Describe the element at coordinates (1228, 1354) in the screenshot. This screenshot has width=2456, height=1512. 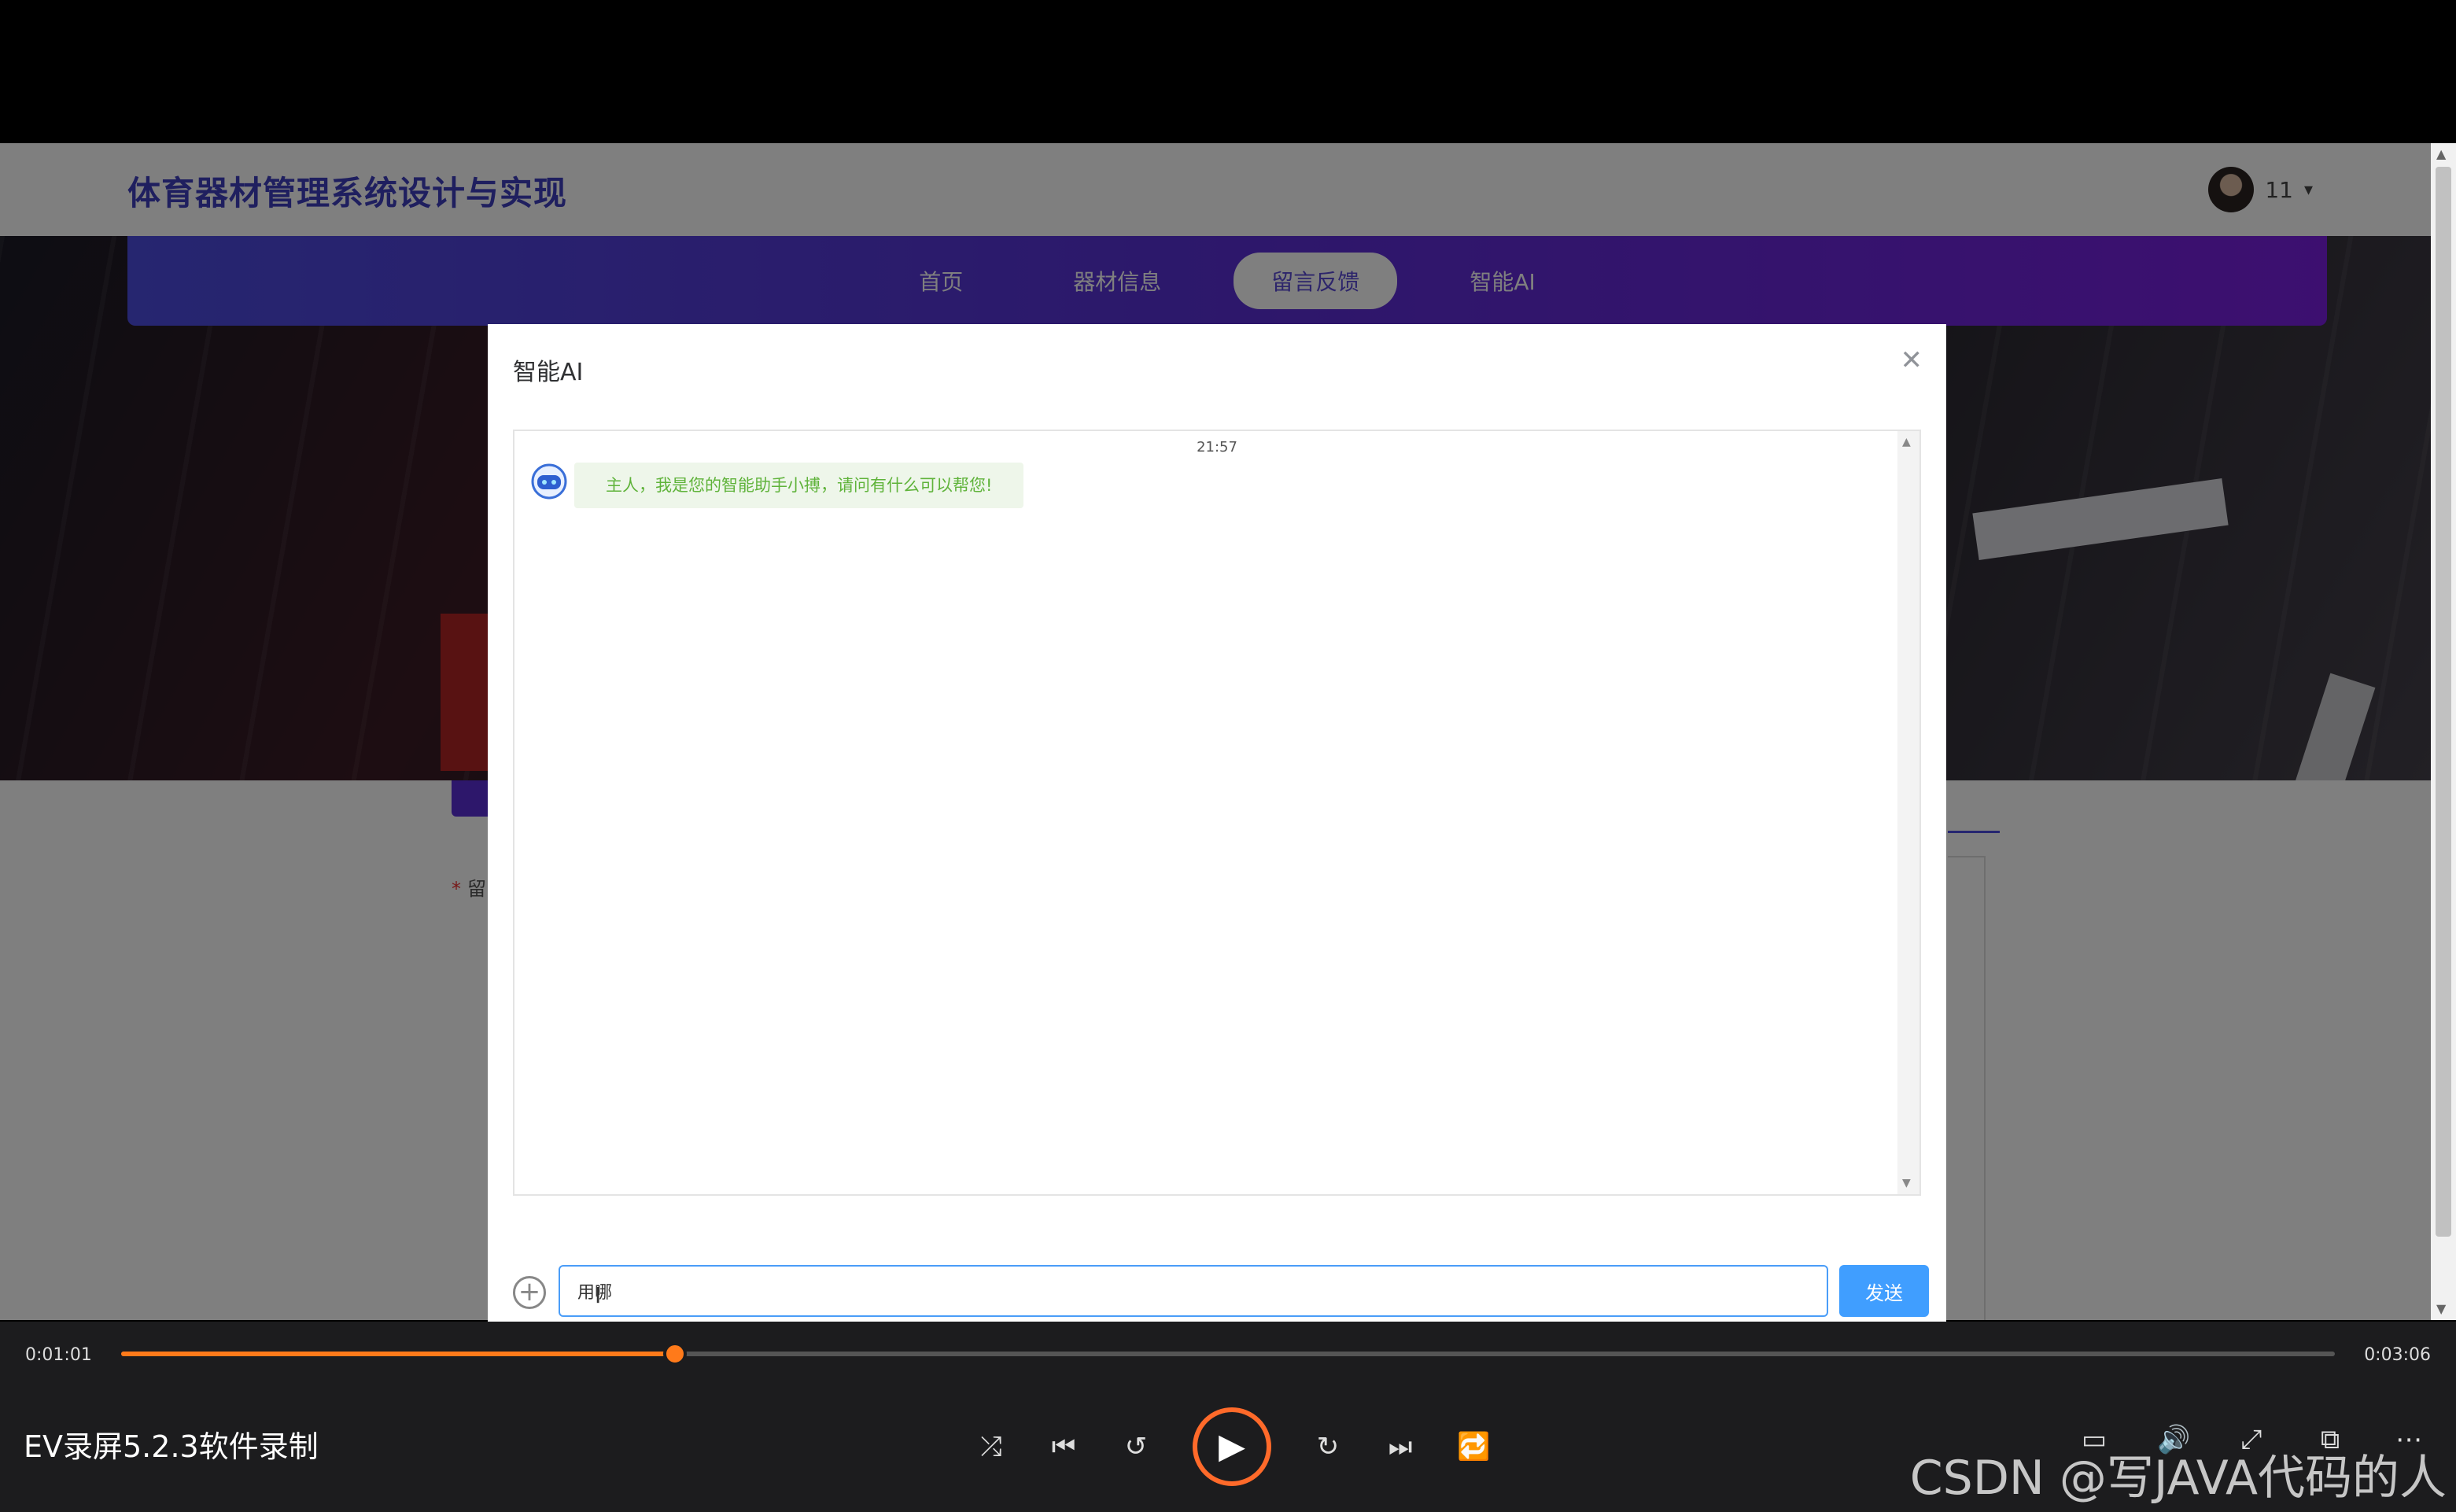
I see `progress-track` at that location.